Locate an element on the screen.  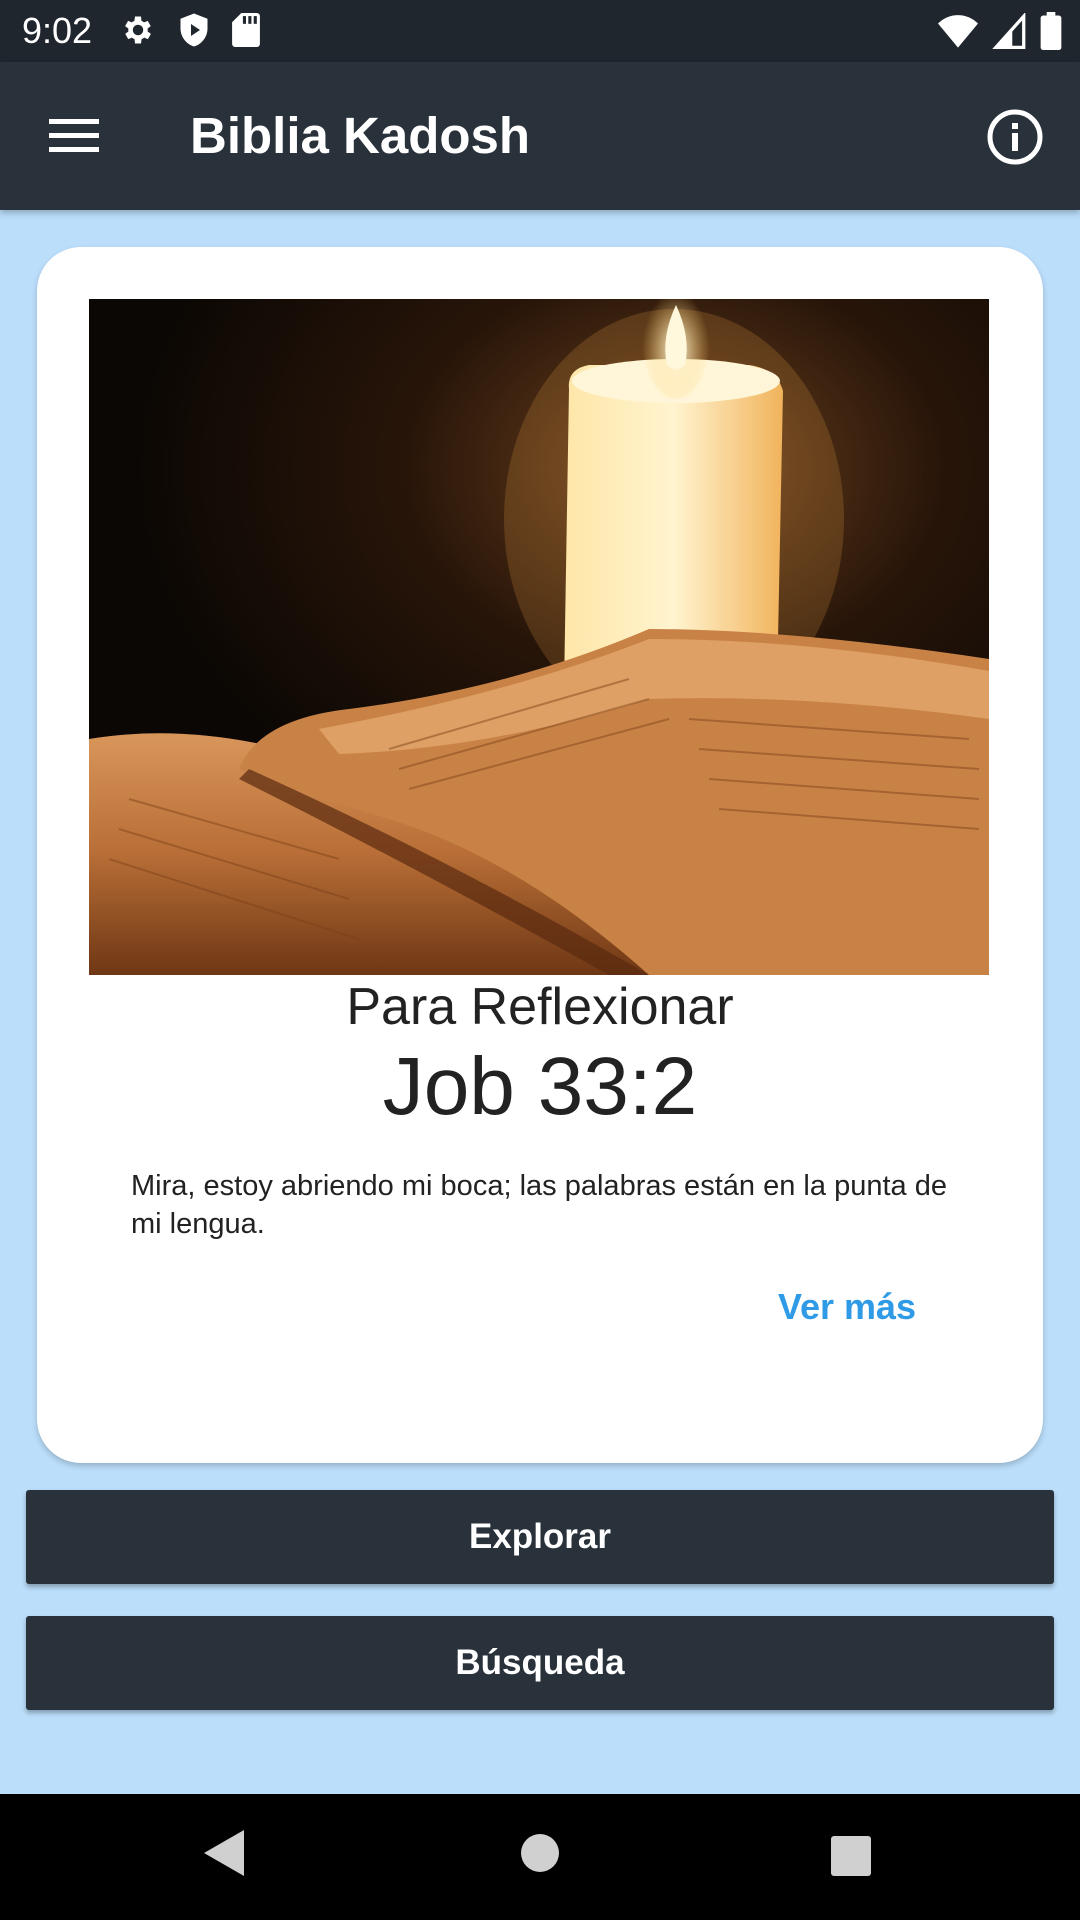
see-more-link: Ver más is located at coordinates (847, 1307).